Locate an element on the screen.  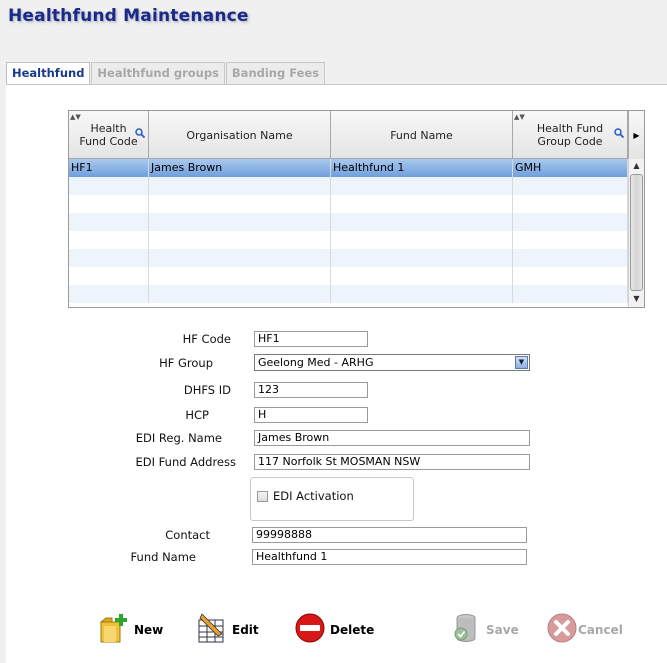
column-header-organisation-name: Organisation Name is located at coordinates (240, 135).